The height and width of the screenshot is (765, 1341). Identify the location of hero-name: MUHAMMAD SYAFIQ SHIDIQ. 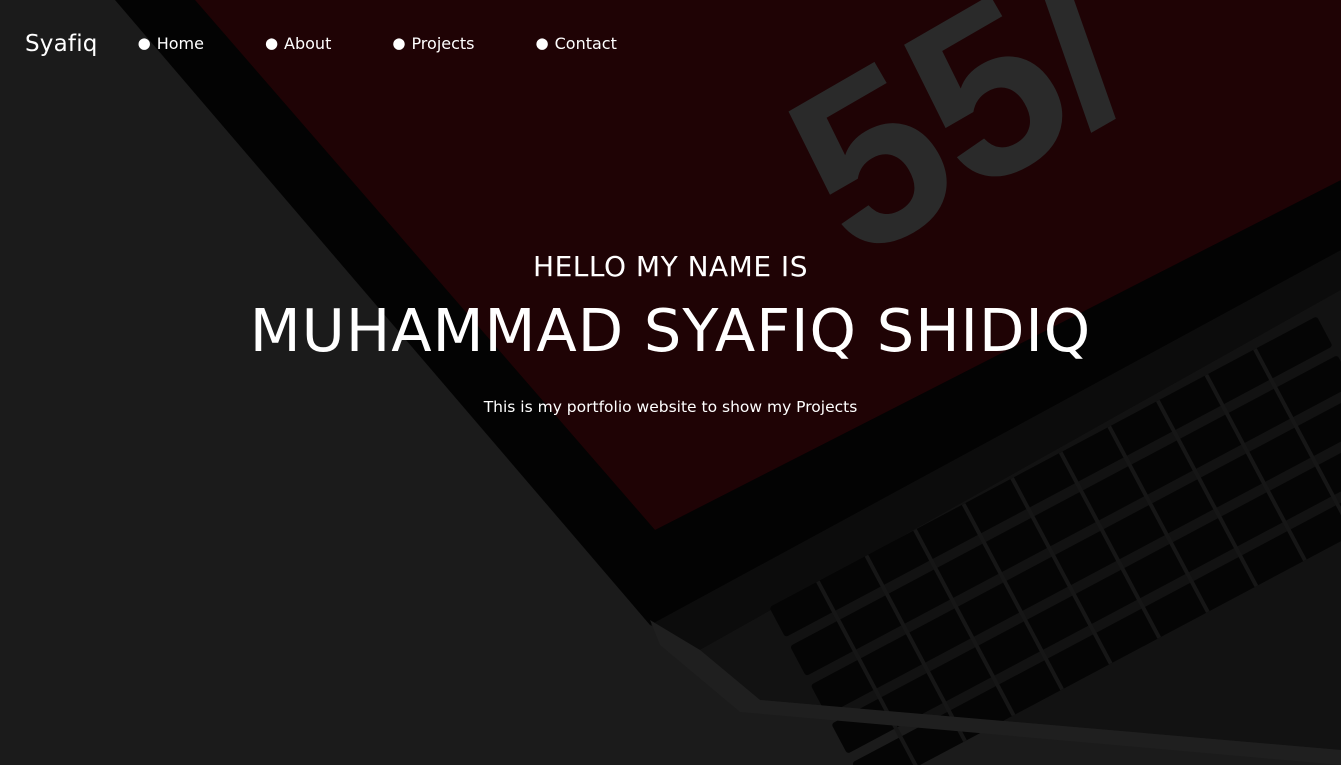
(670, 330).